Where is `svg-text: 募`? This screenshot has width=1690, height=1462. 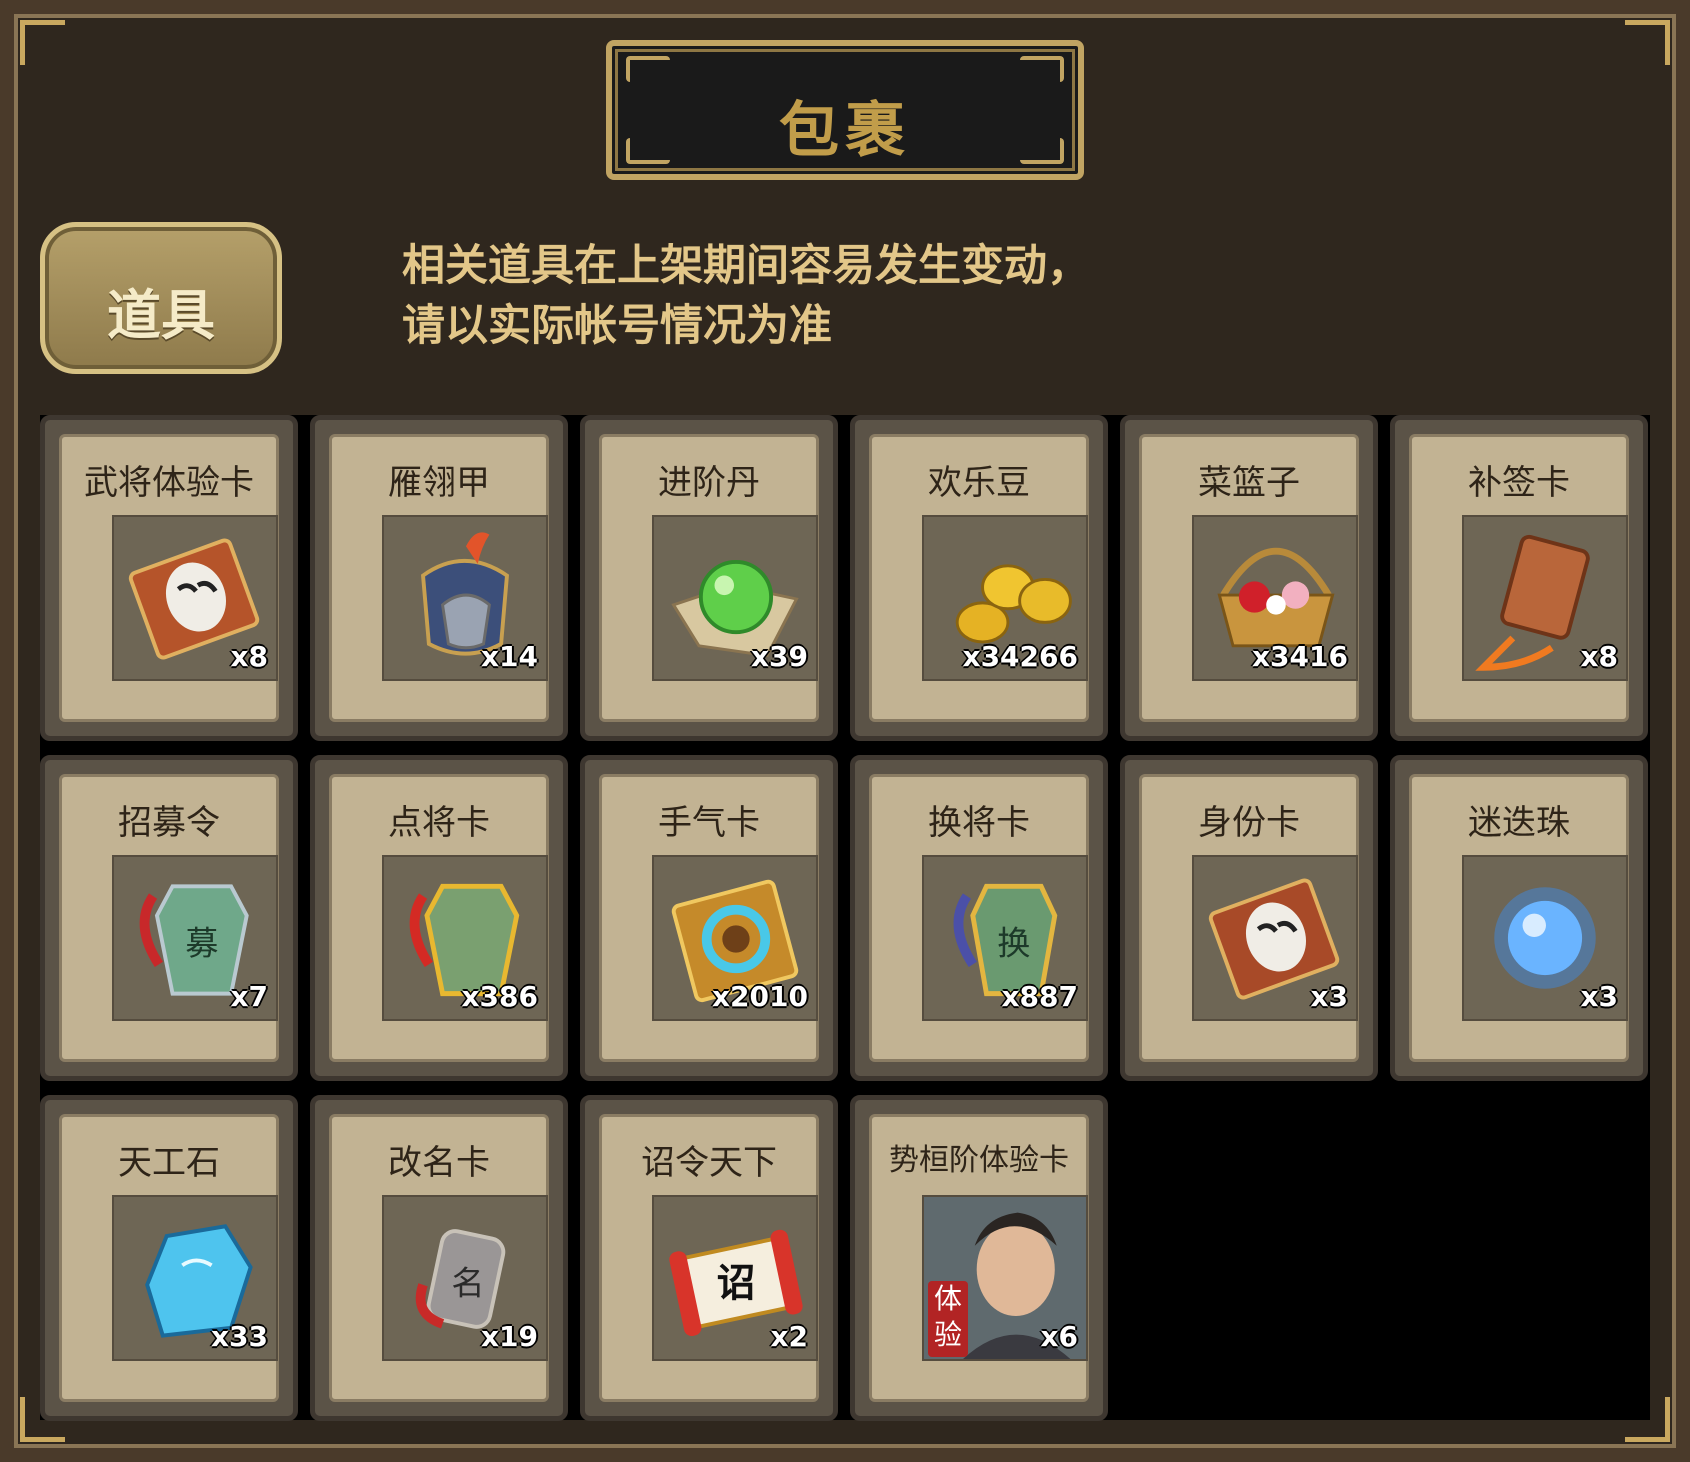 svg-text: 募 is located at coordinates (201, 943).